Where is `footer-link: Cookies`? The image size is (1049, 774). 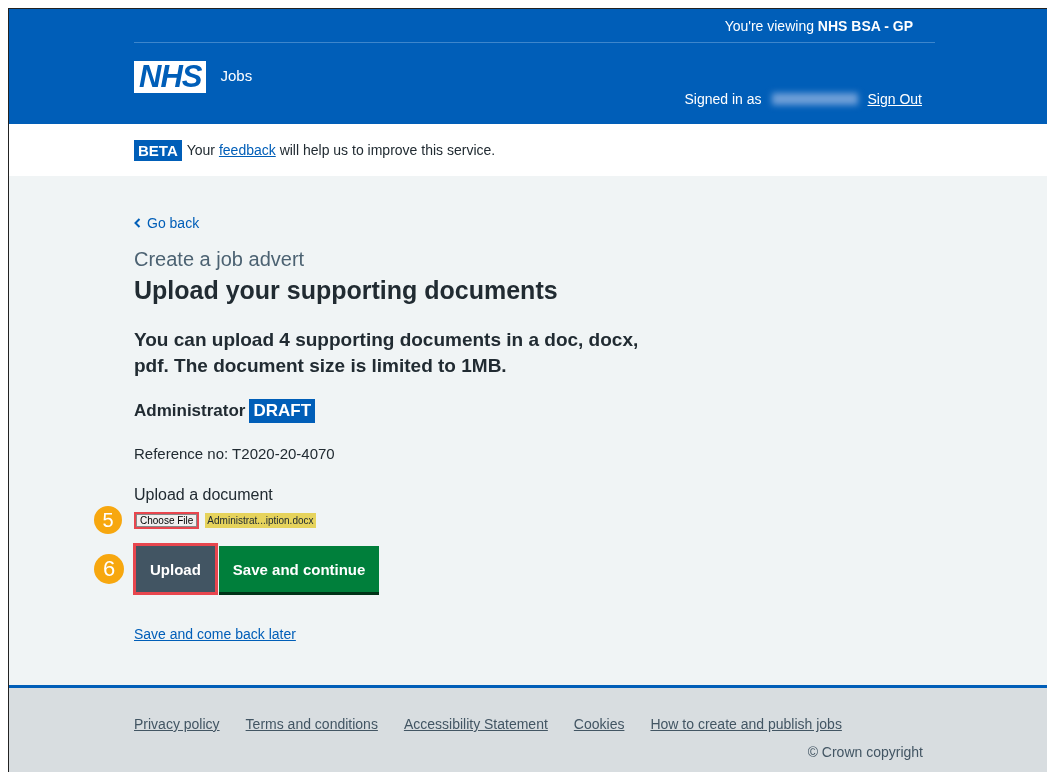 footer-link: Cookies is located at coordinates (599, 724).